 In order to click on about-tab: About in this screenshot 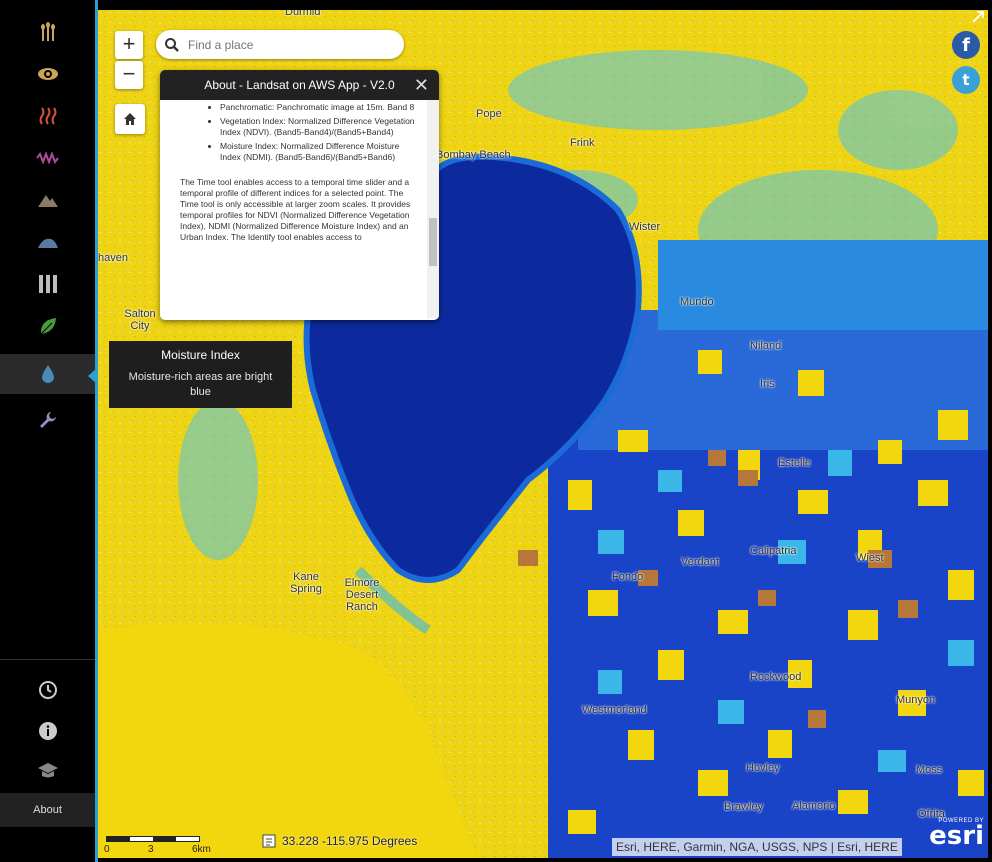, I will do `click(47, 810)`.